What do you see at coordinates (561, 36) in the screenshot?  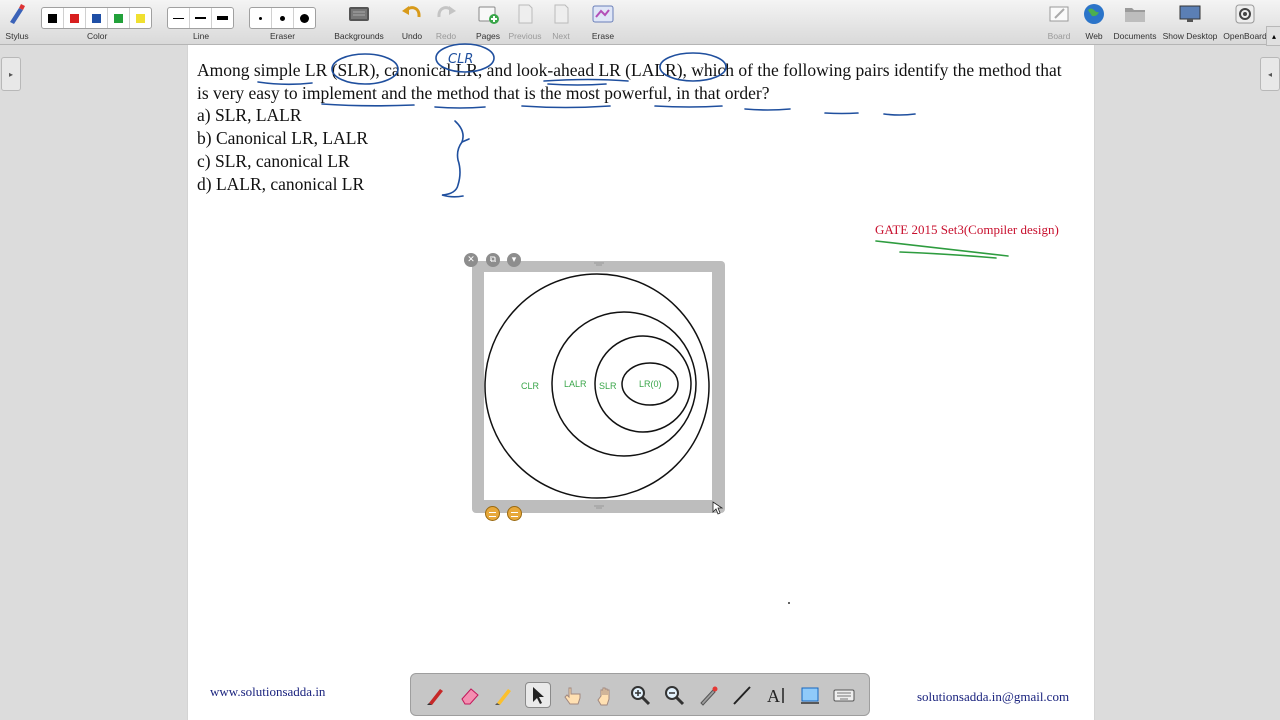 I see `next-label: Next` at bounding box center [561, 36].